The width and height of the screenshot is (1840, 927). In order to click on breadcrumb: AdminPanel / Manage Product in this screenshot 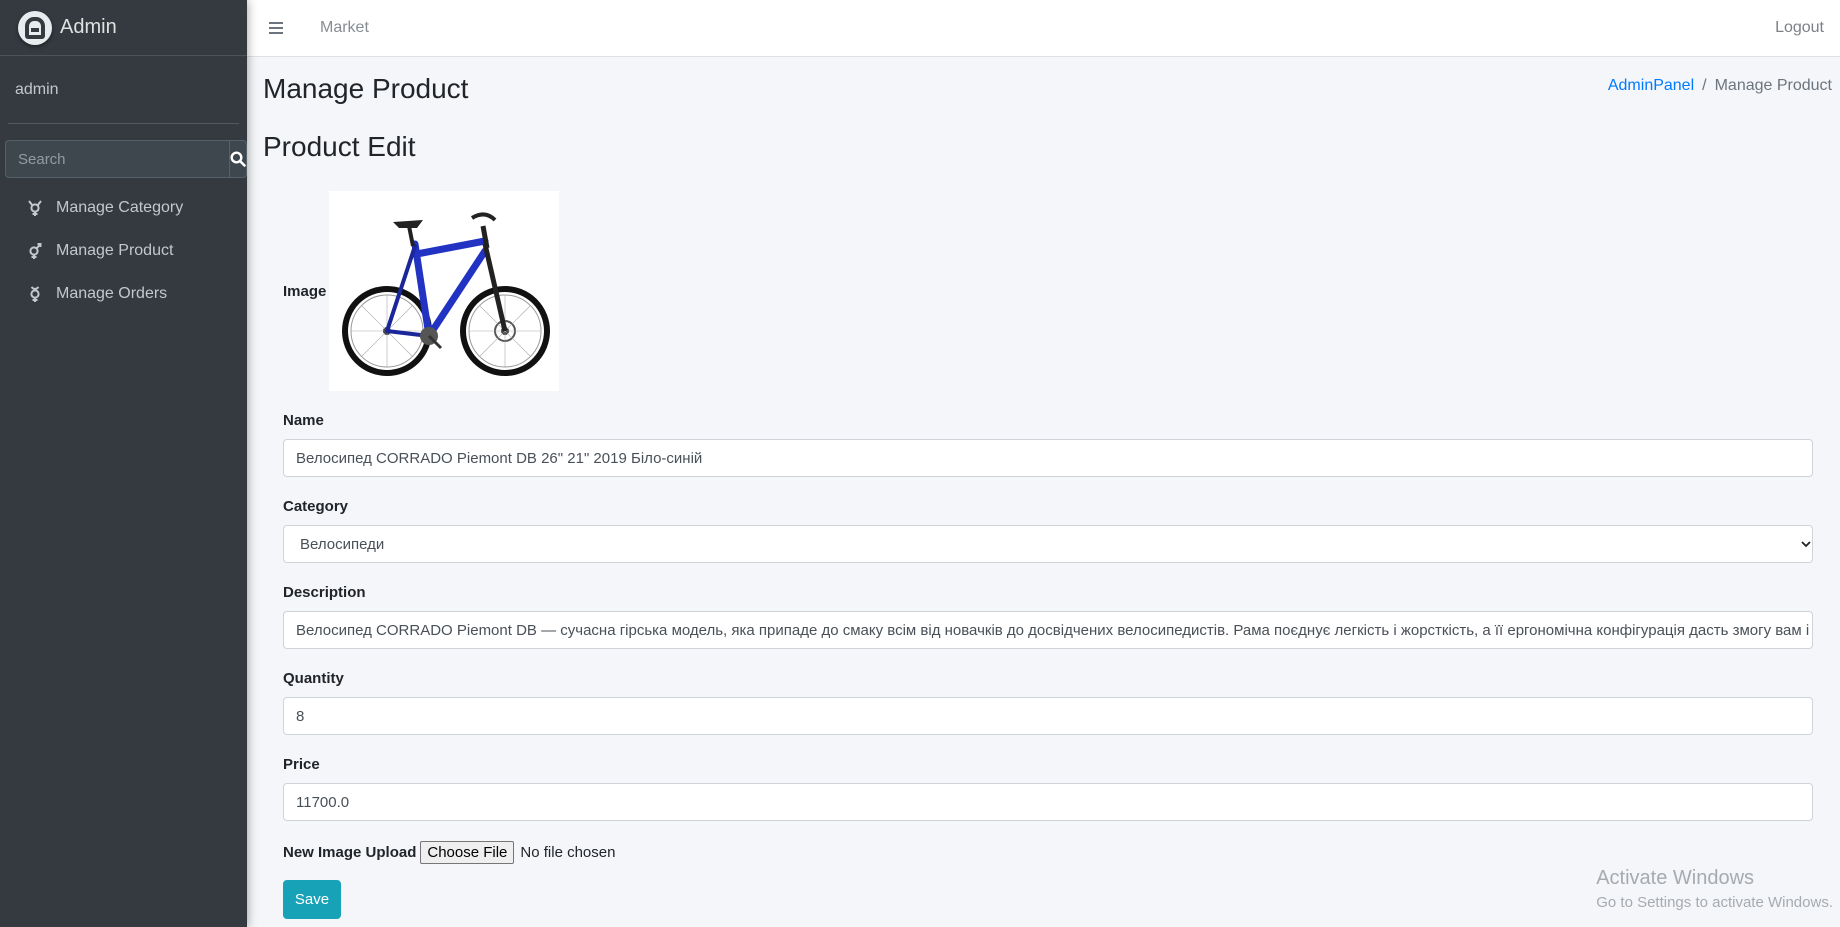, I will do `click(1720, 86)`.